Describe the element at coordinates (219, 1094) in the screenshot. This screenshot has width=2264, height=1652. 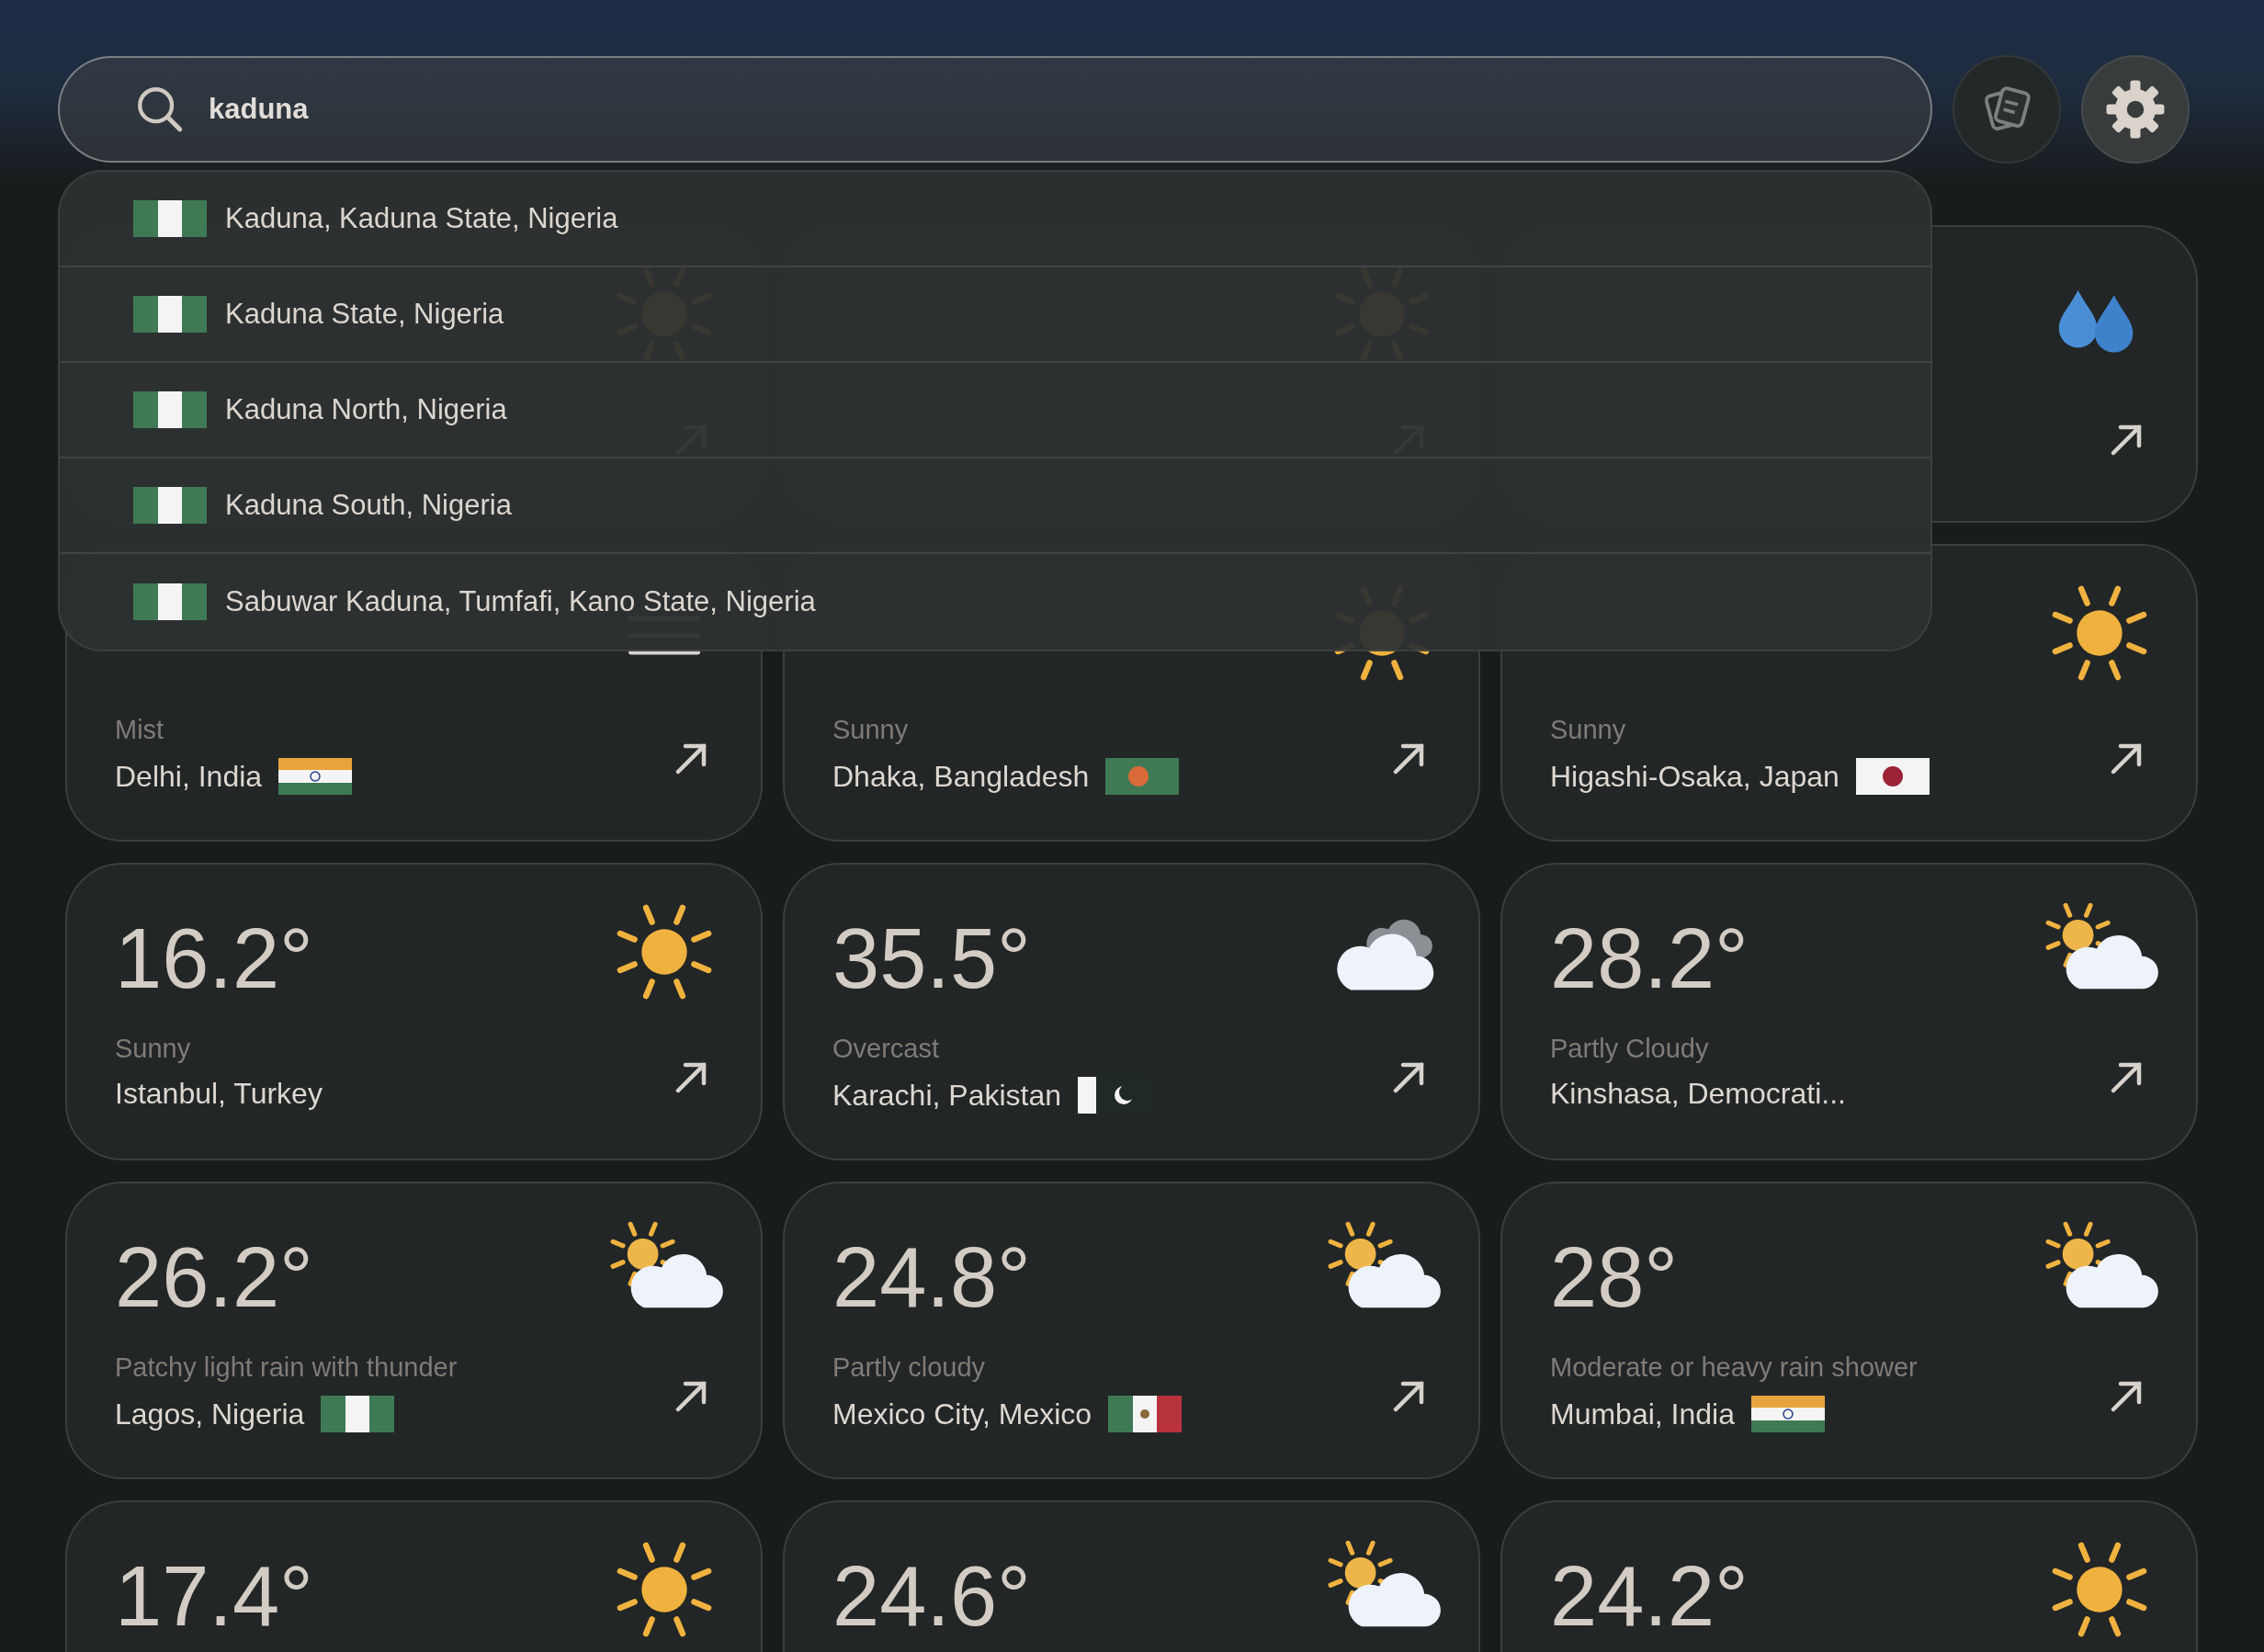
I see `location-name: Istanbul, Turkey` at that location.